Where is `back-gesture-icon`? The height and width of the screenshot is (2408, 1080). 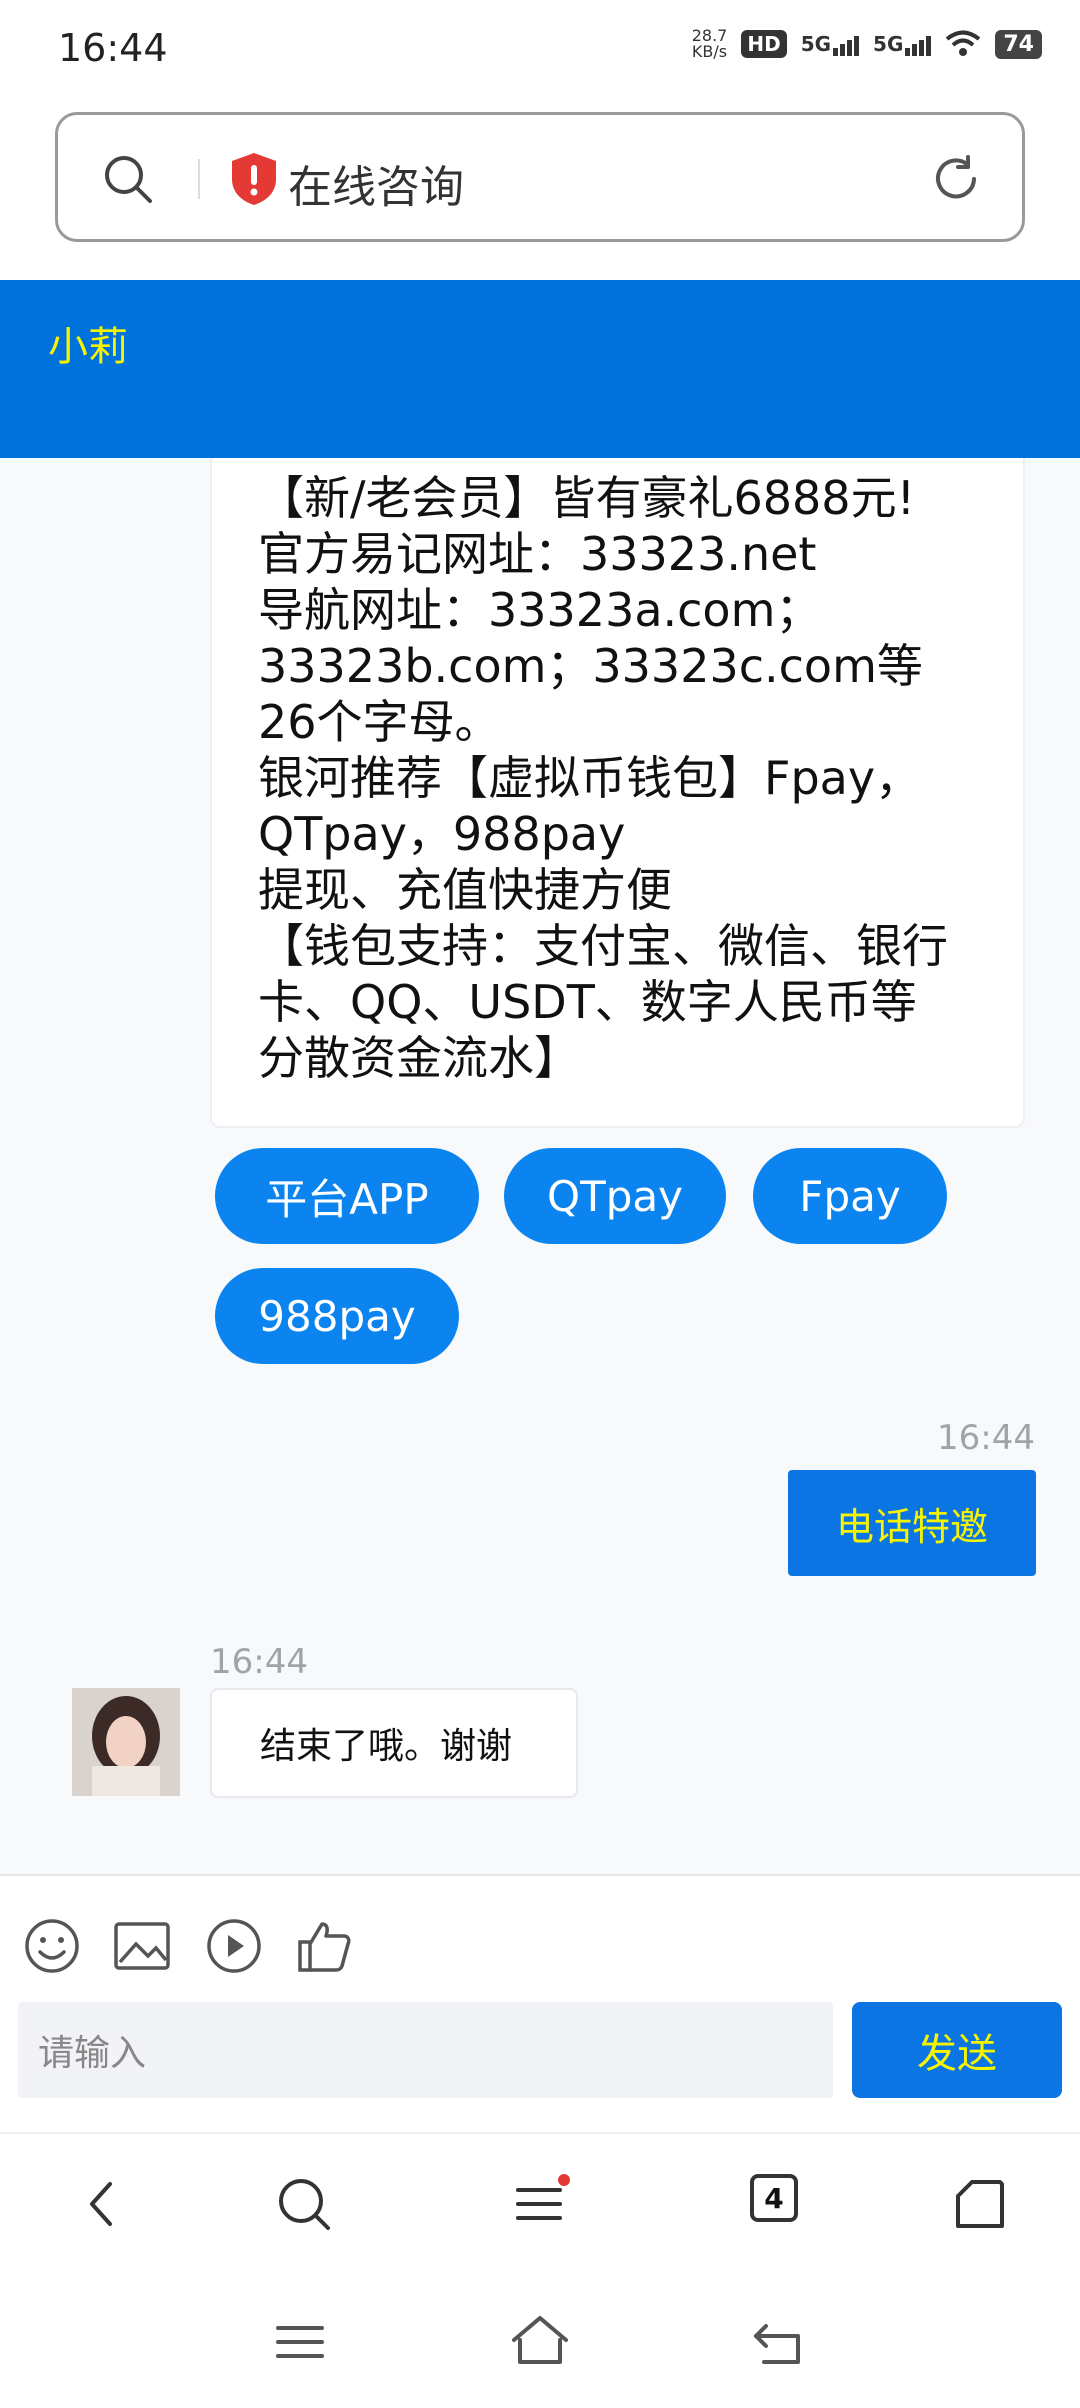
back-gesture-icon is located at coordinates (780, 2342).